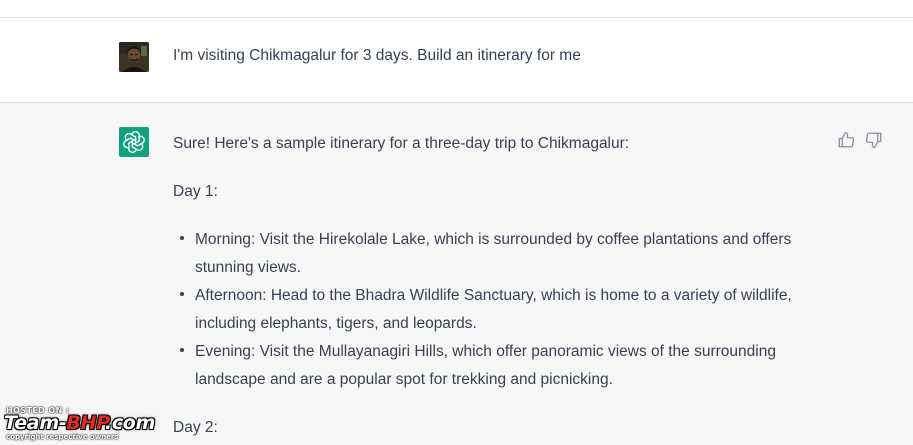 This screenshot has height=445, width=913. Describe the element at coordinates (85, 423) in the screenshot. I see `watermark-logo-brand: BHP` at that location.